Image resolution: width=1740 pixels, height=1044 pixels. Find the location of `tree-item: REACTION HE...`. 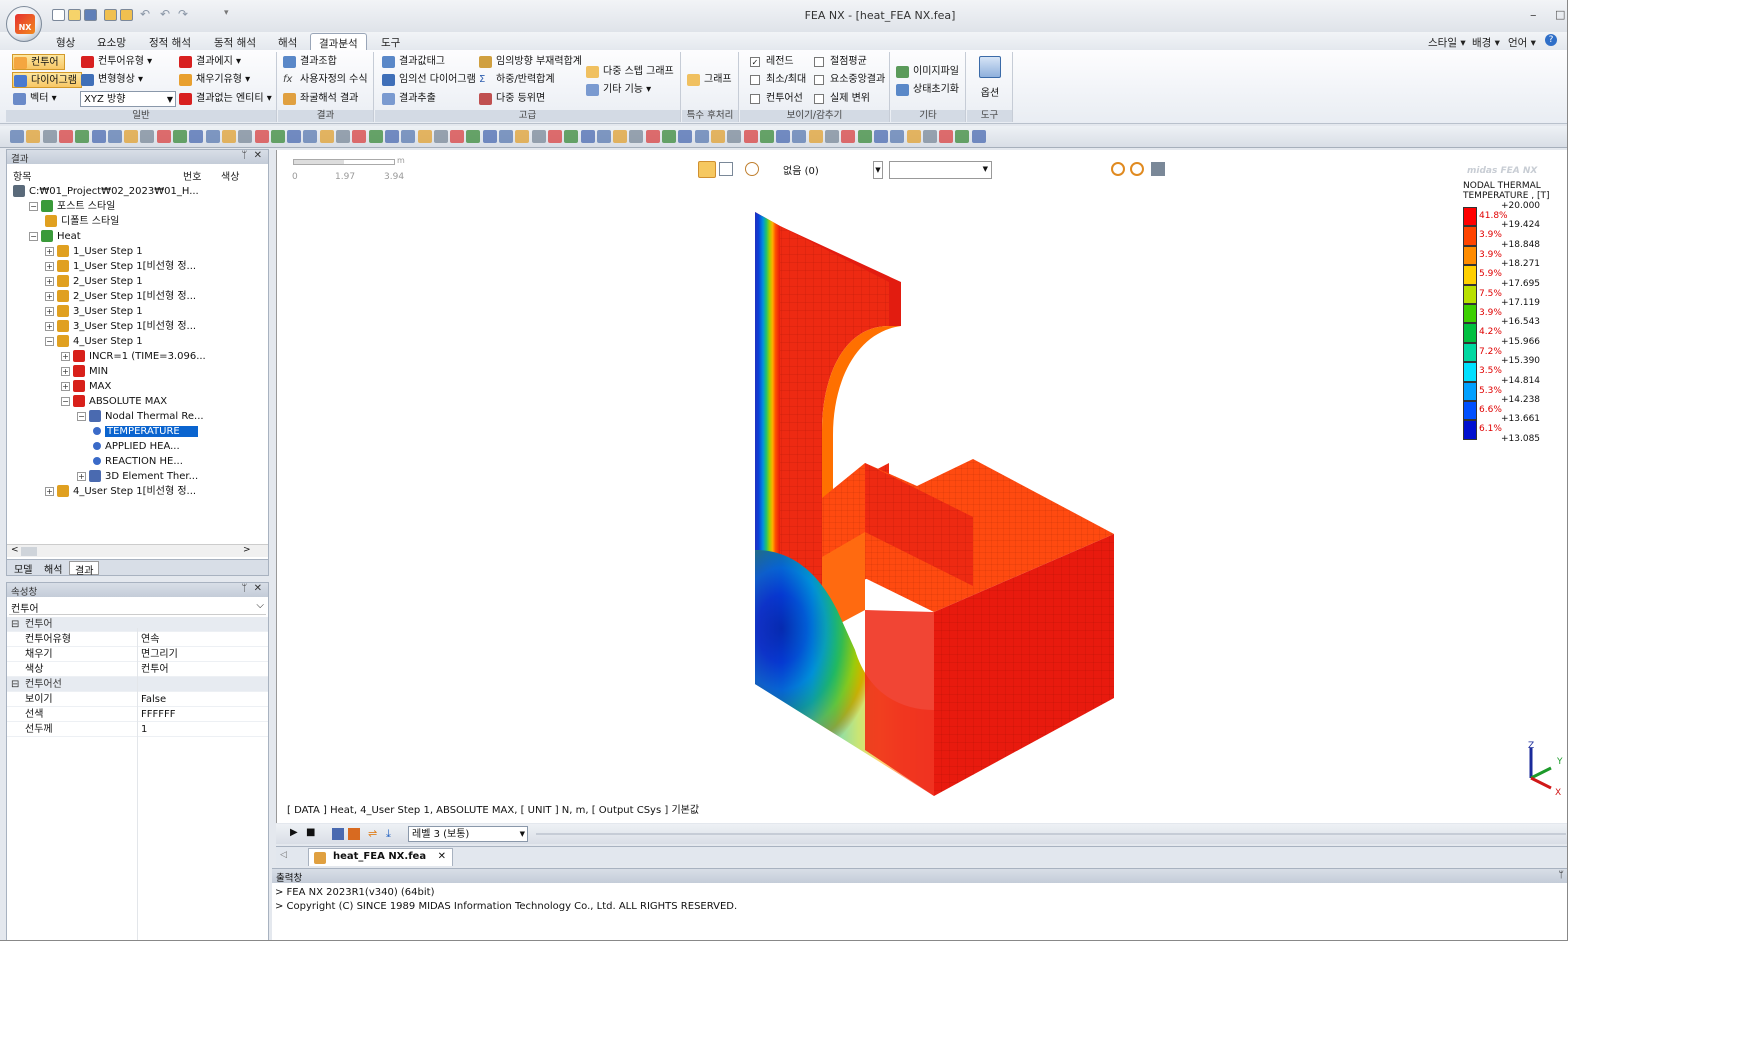

tree-item: REACTION HE... is located at coordinates (138, 462).